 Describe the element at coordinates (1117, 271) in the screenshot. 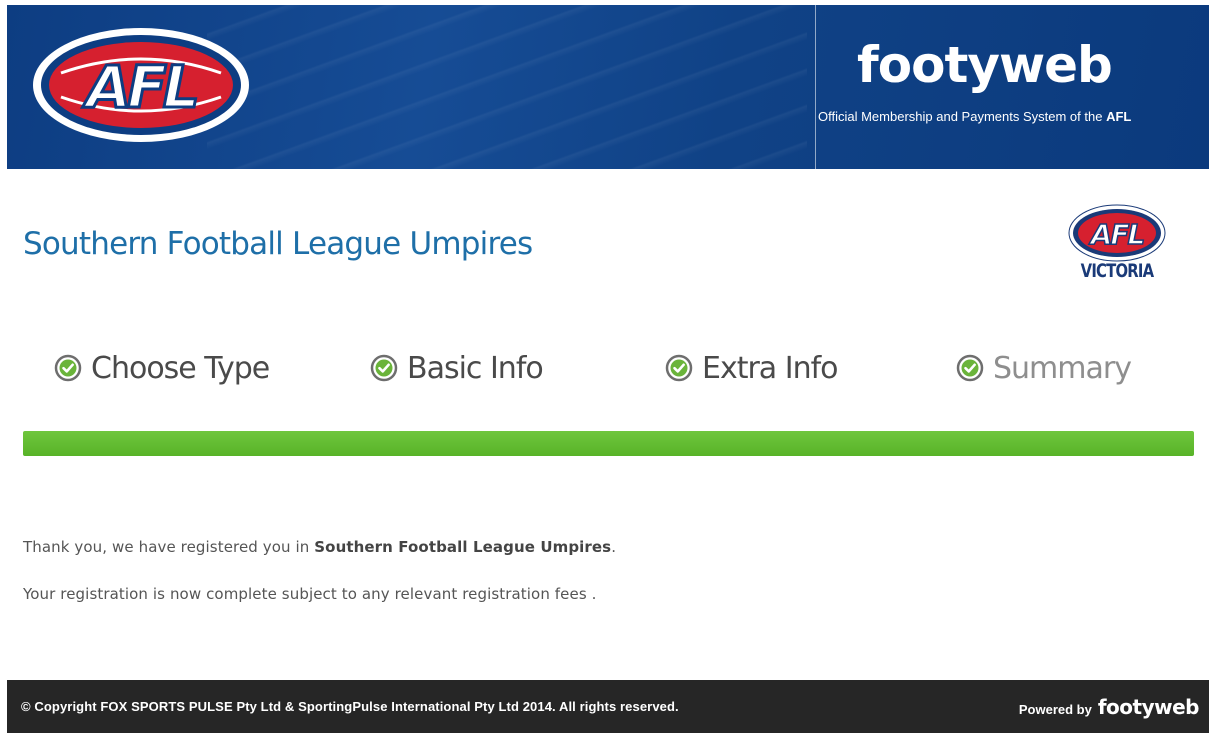

I see `victoria-label: VICTORIA` at that location.